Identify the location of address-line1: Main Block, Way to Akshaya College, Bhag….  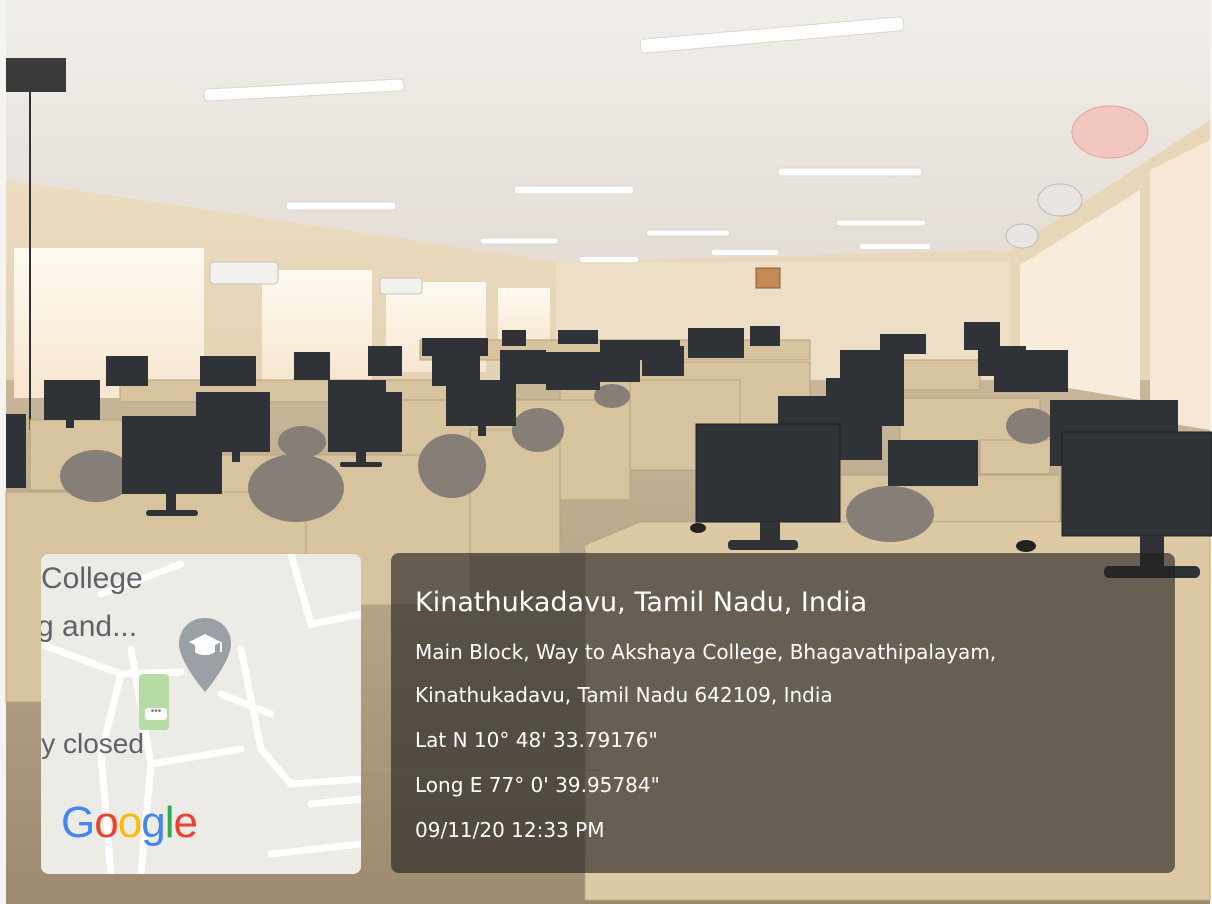
(706, 652).